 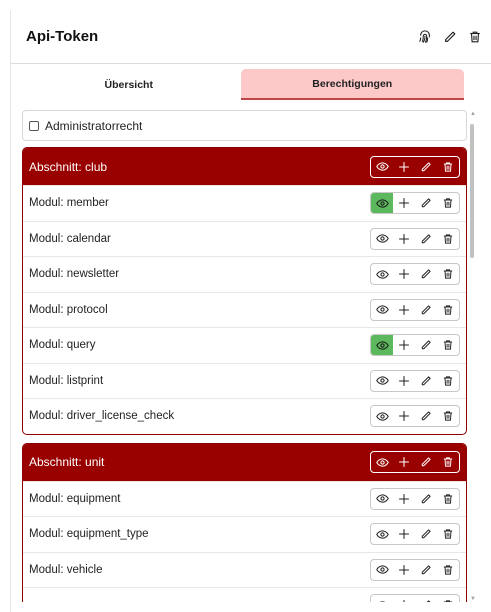 What do you see at coordinates (244, 166) in the screenshot?
I see `section-header: Abschnitt: club` at bounding box center [244, 166].